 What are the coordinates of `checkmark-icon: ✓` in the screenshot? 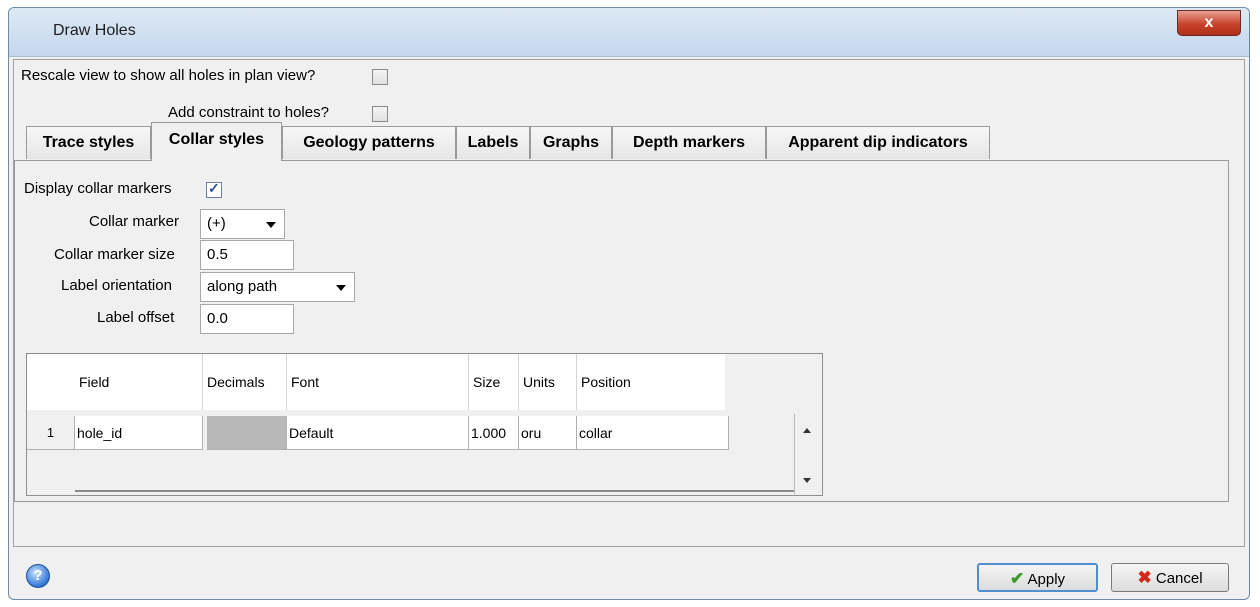 It's located at (214, 188).